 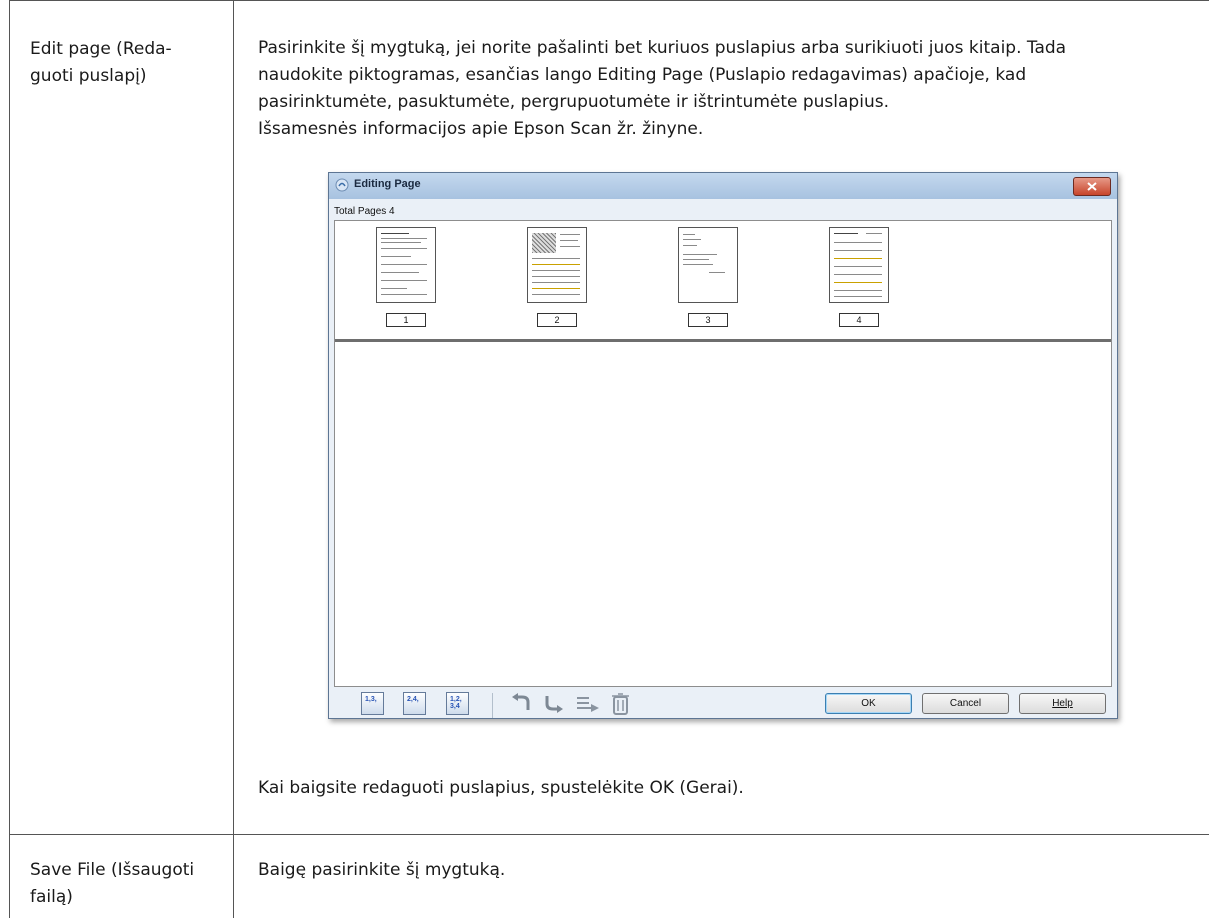 What do you see at coordinates (587, 703) in the screenshot?
I see `regroup-pages-icon` at bounding box center [587, 703].